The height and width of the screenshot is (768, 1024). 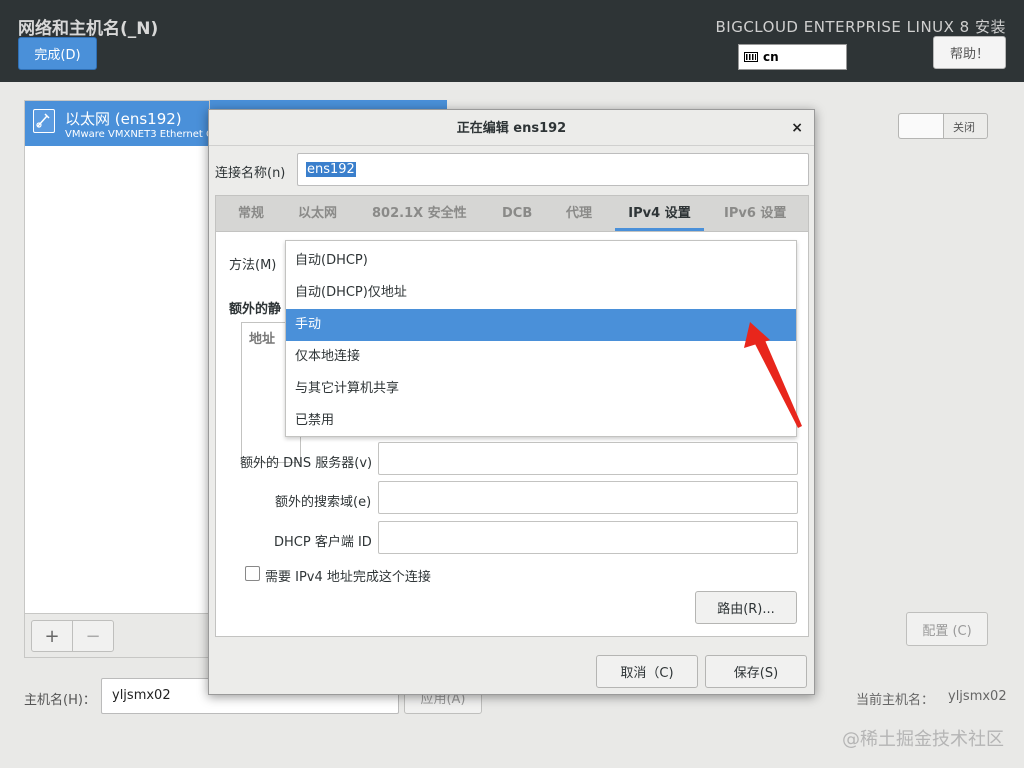 What do you see at coordinates (331, 169) in the screenshot?
I see `connection-name-value: ens192` at bounding box center [331, 169].